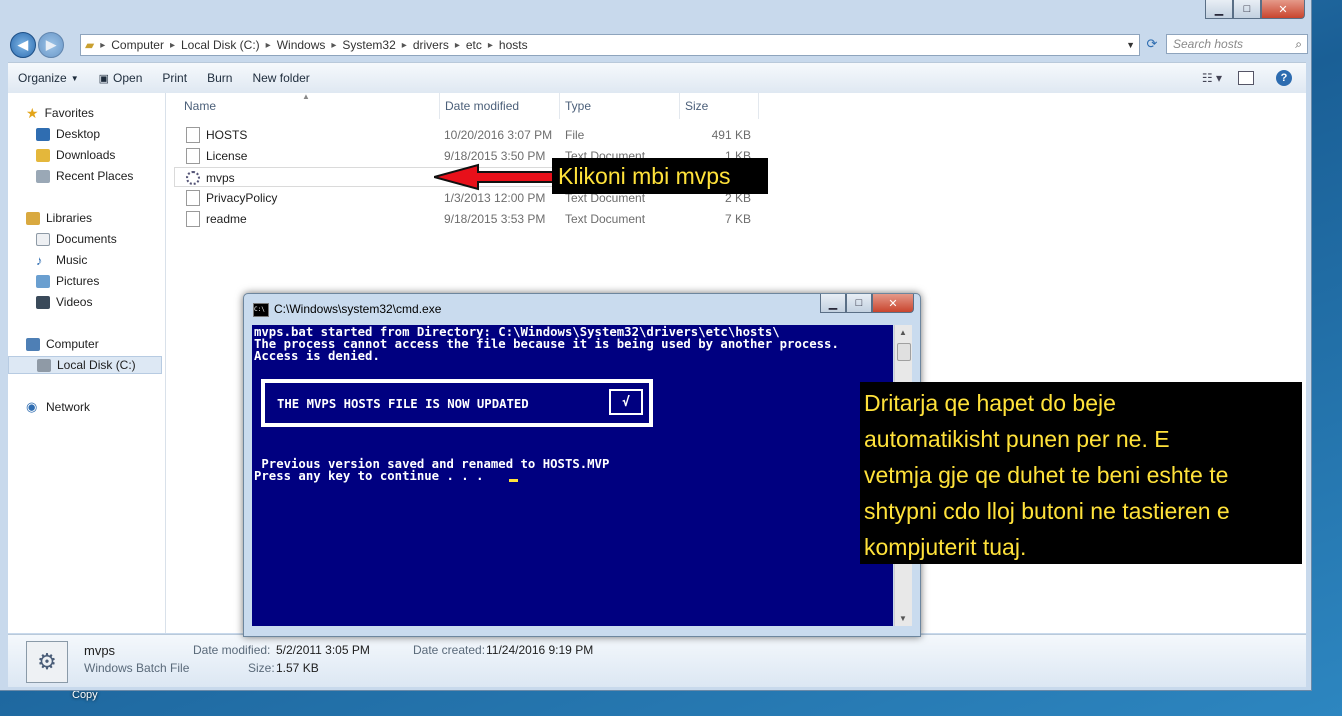  What do you see at coordinates (449, 650) in the screenshot?
I see `details-date-created-label: Date created:` at bounding box center [449, 650].